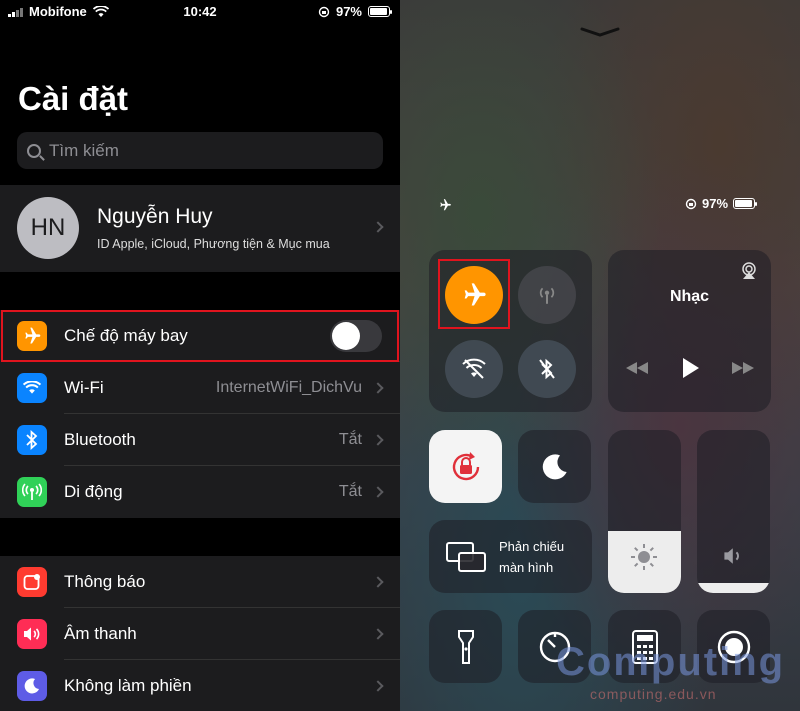  Describe the element at coordinates (48, 228) in the screenshot. I see `avatar: HN` at that location.